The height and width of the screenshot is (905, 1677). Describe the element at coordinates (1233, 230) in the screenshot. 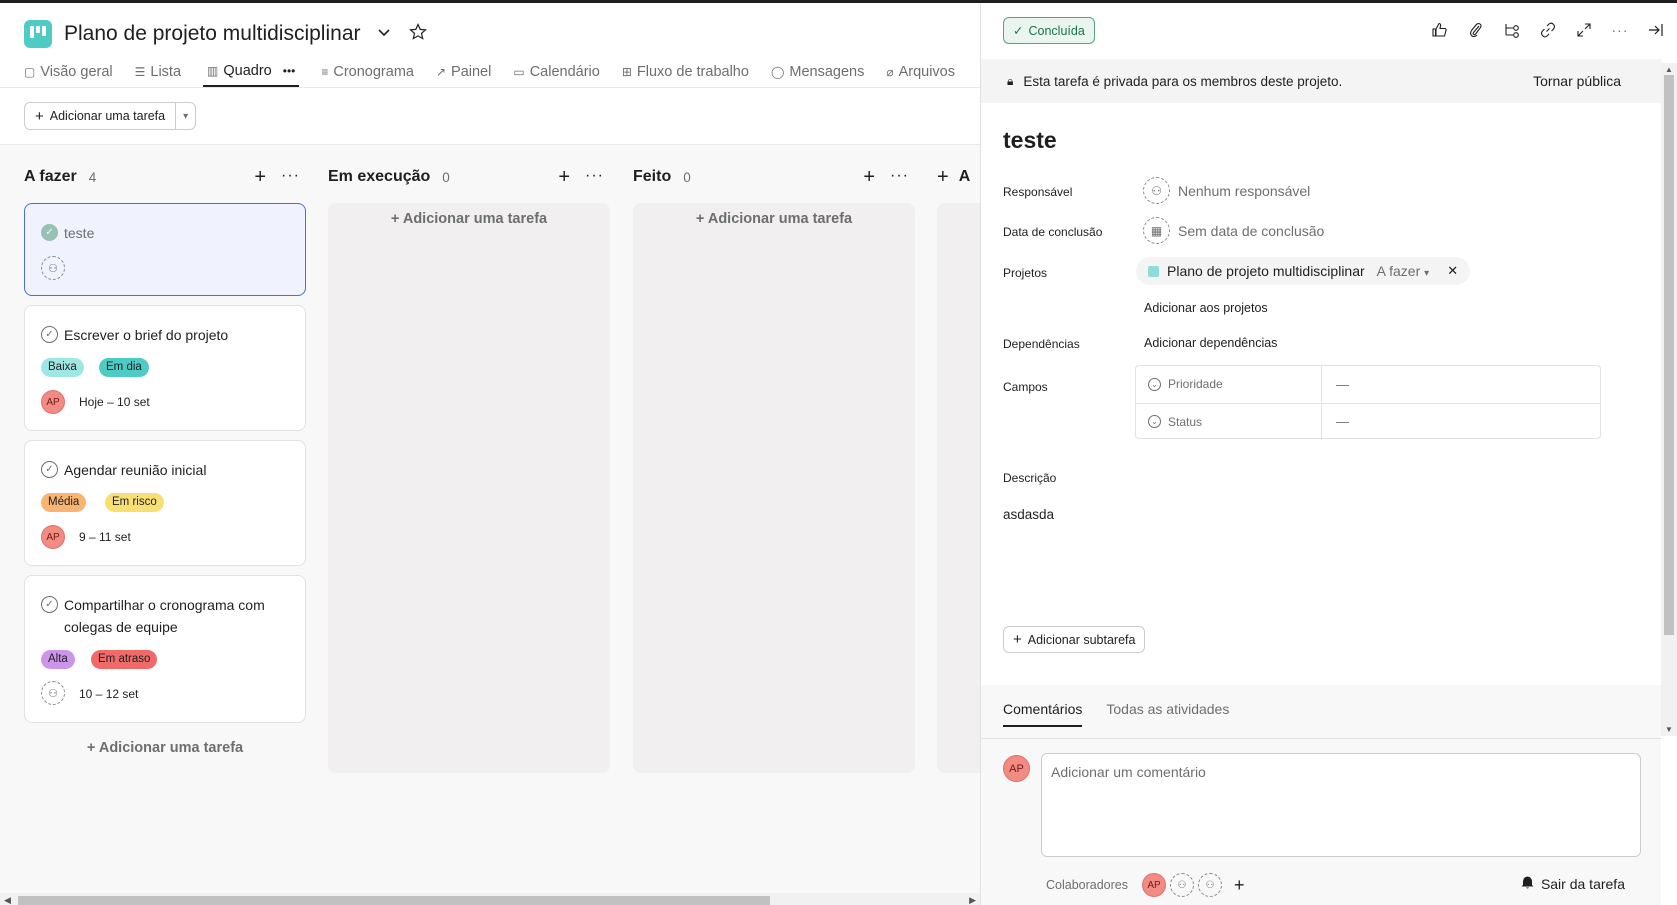

I see `due-date-field: ▦ Sem data de conclusão` at that location.